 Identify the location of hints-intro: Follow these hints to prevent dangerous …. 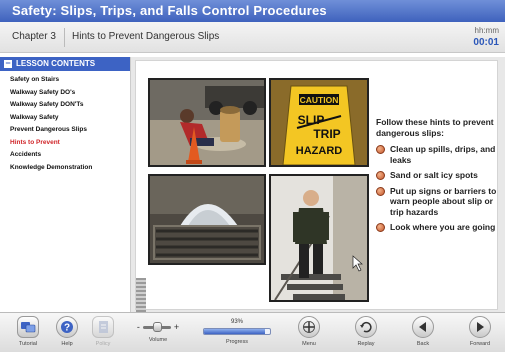
(435, 127).